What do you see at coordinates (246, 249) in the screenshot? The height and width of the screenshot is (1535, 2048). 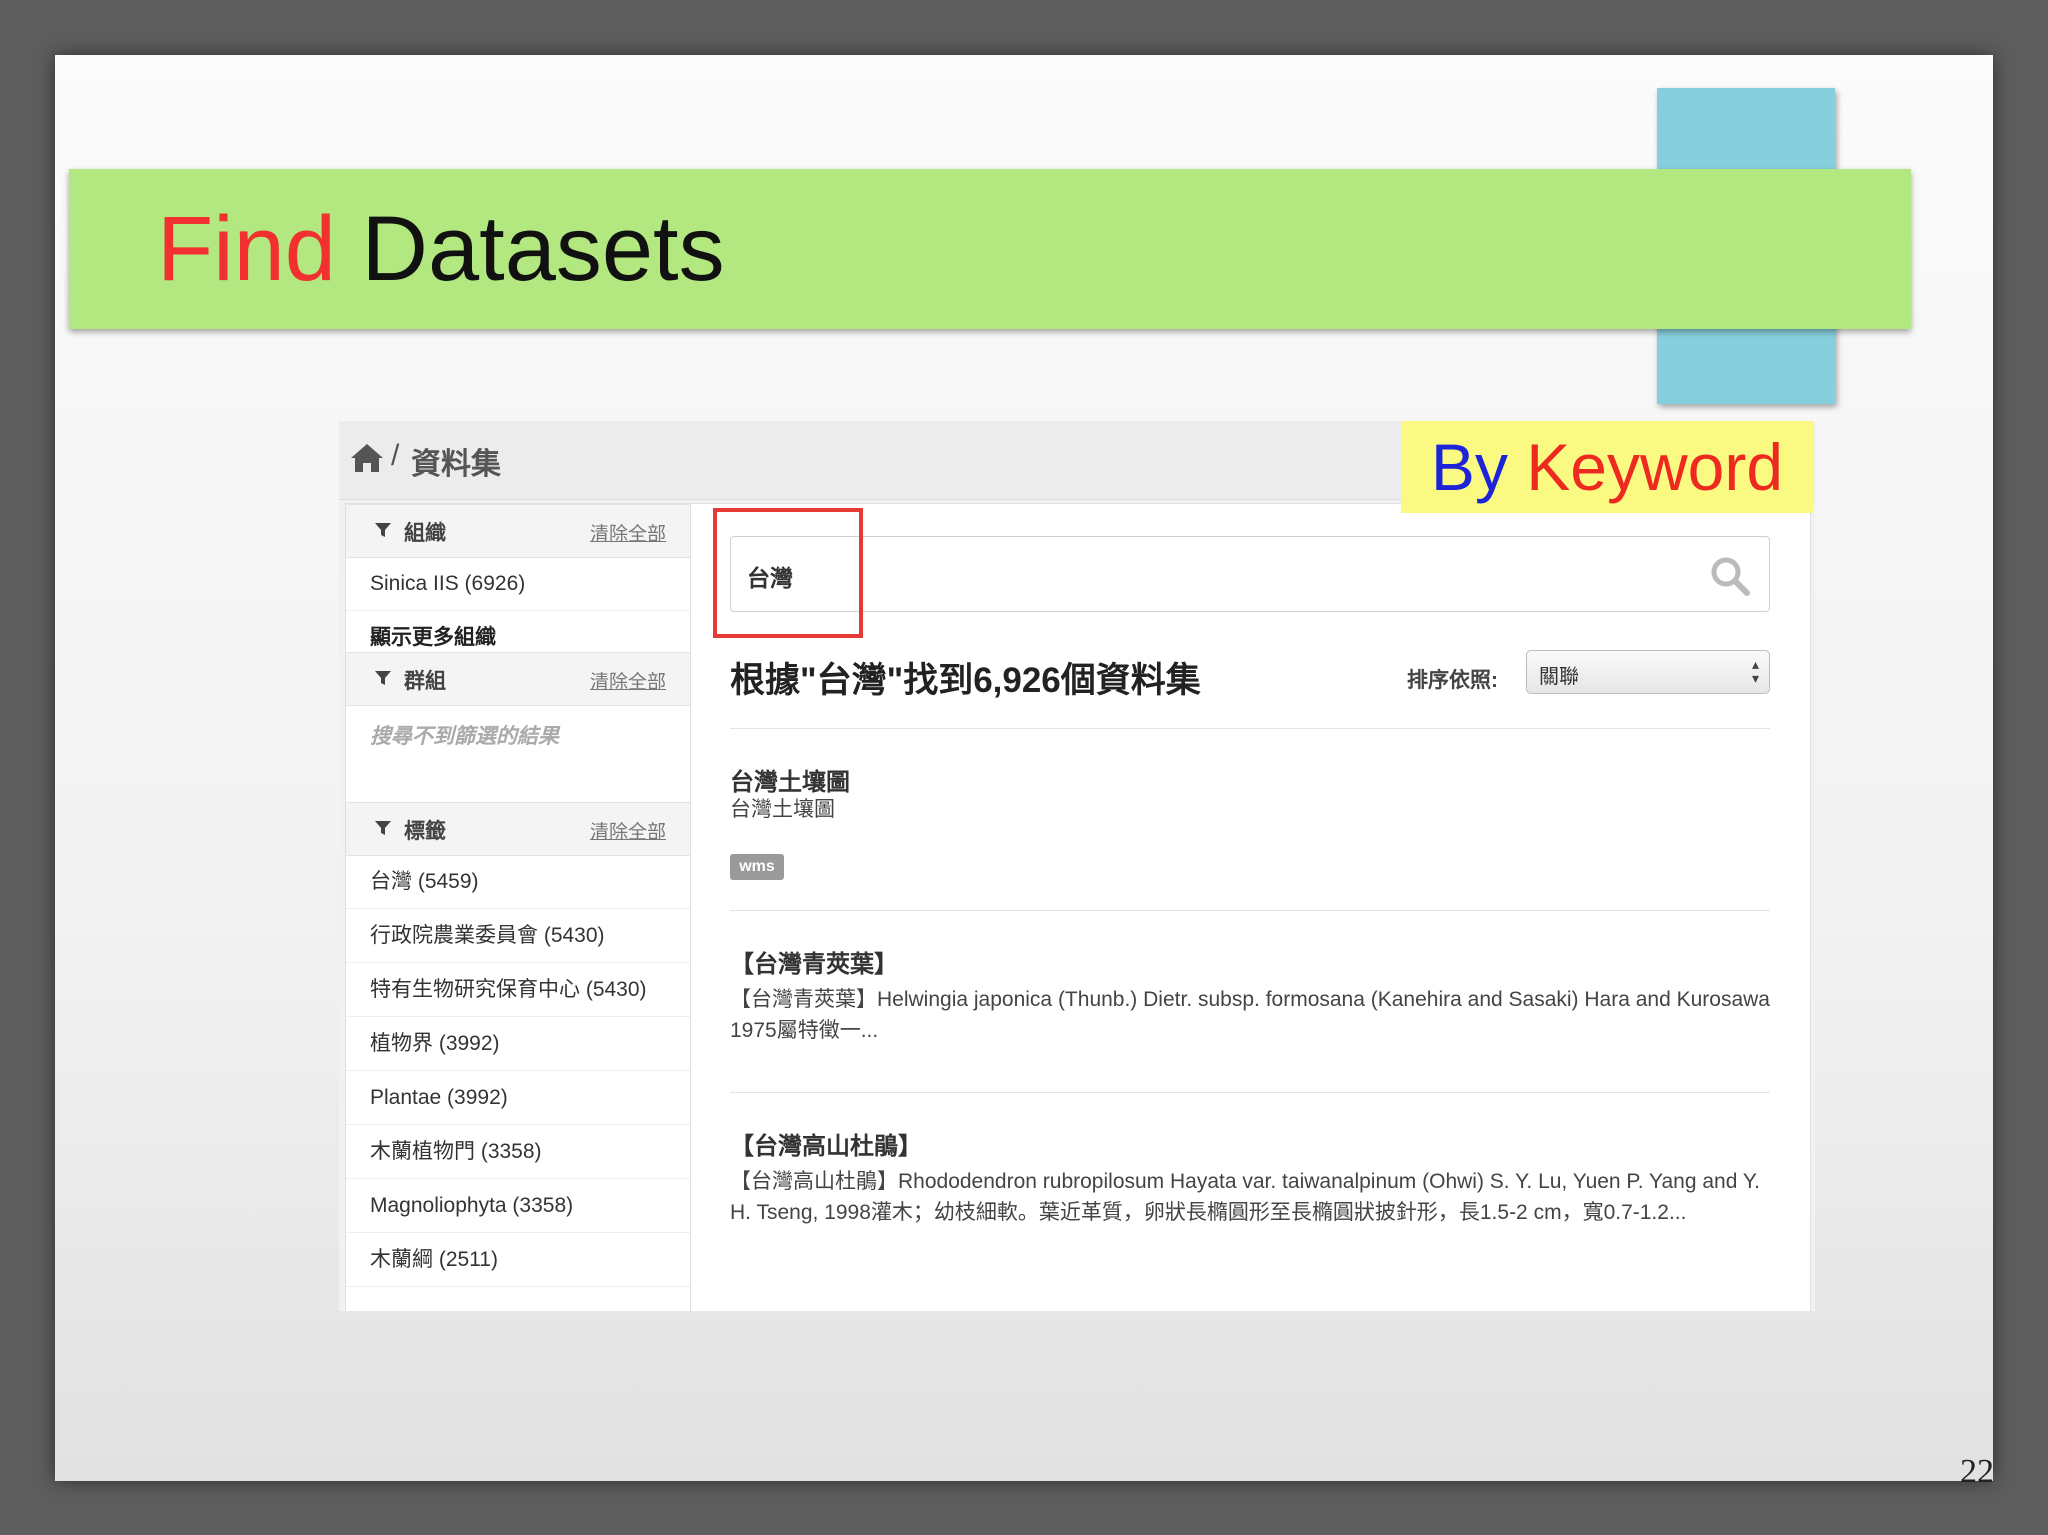 I see `title-find-word: Find` at bounding box center [246, 249].